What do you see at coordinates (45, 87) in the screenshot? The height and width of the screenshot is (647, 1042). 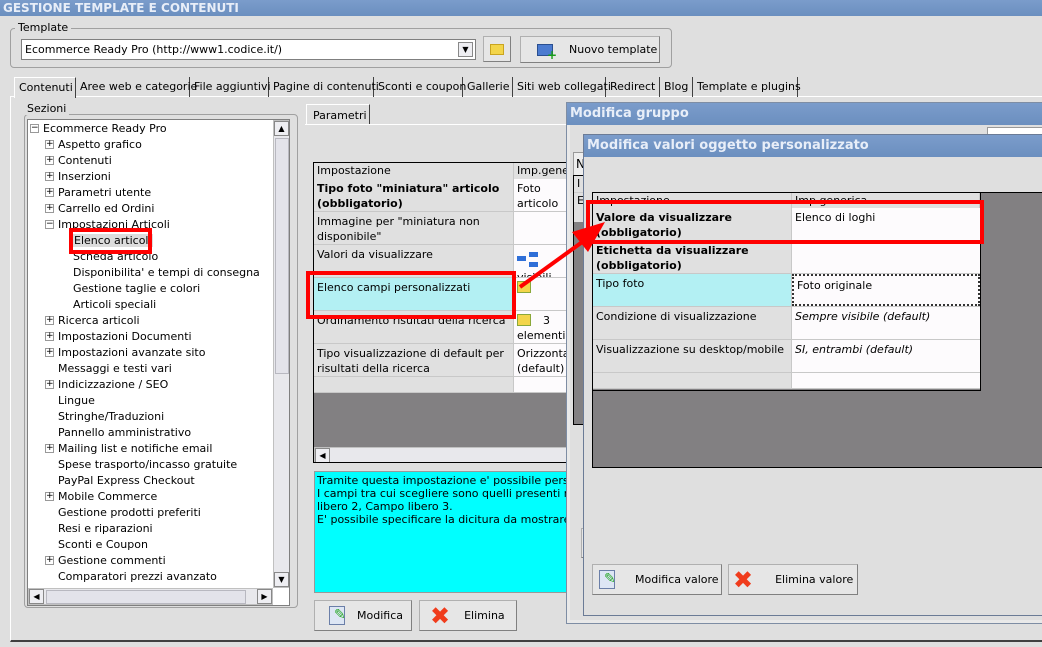 I see `tab-contenuti: Contenuti` at bounding box center [45, 87].